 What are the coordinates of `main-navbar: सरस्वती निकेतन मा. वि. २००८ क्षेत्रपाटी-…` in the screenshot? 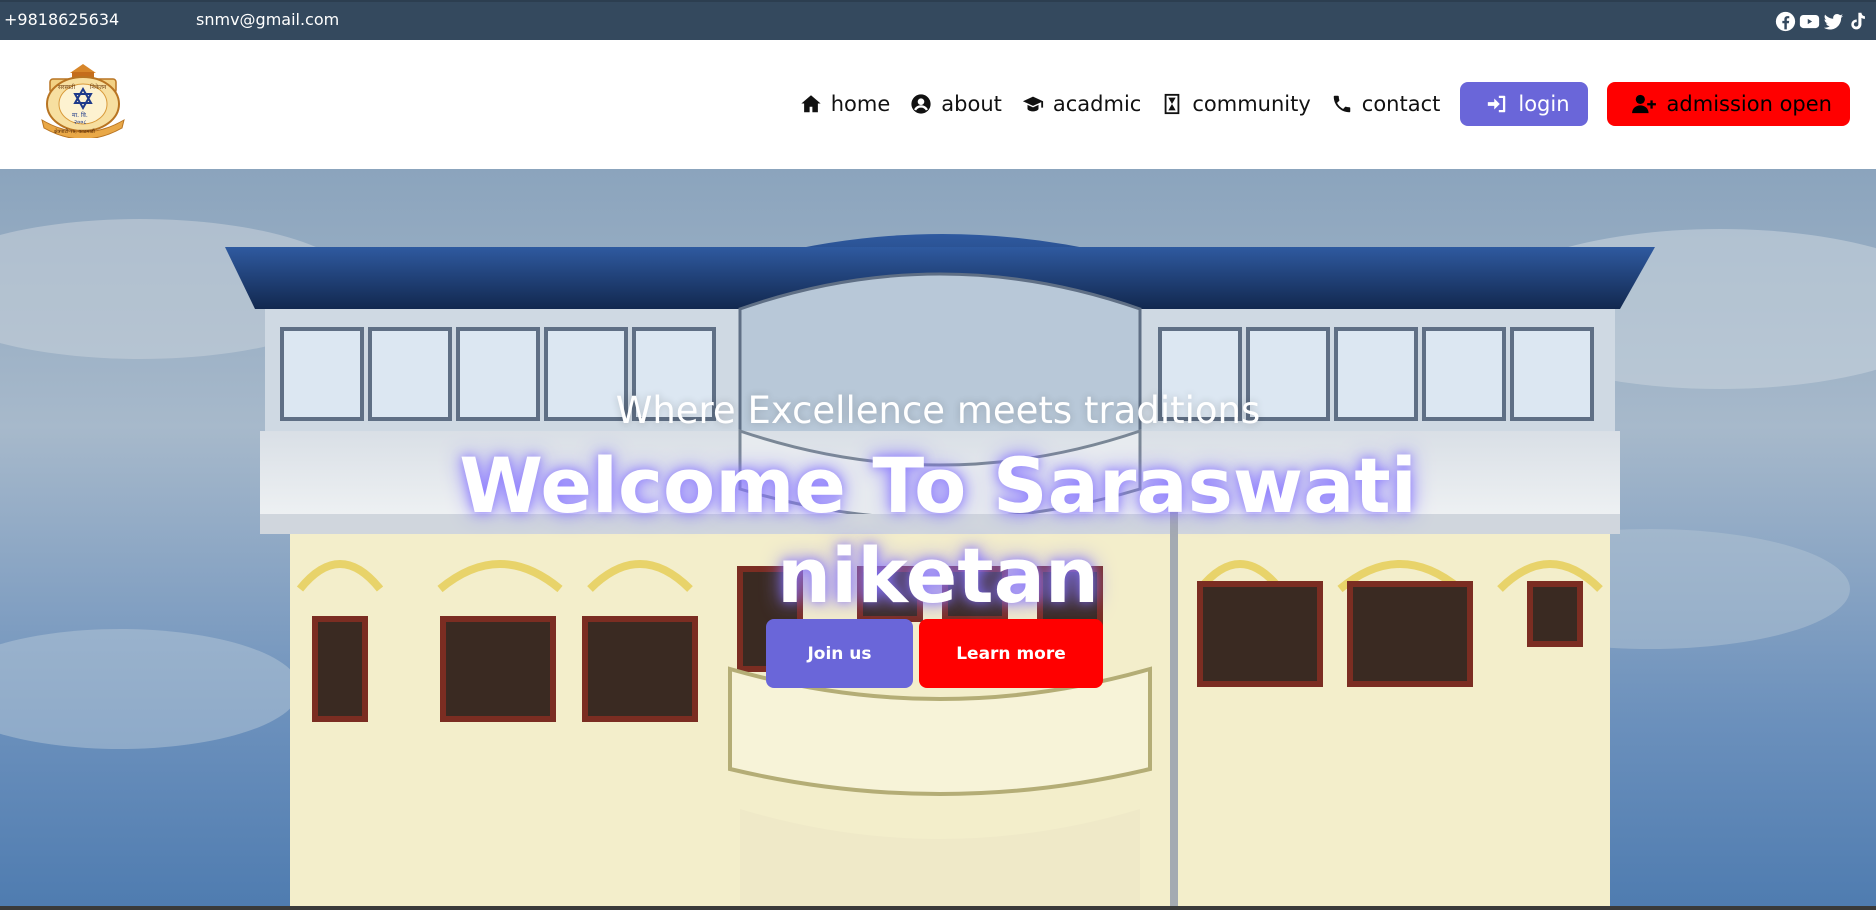 It's located at (938, 104).